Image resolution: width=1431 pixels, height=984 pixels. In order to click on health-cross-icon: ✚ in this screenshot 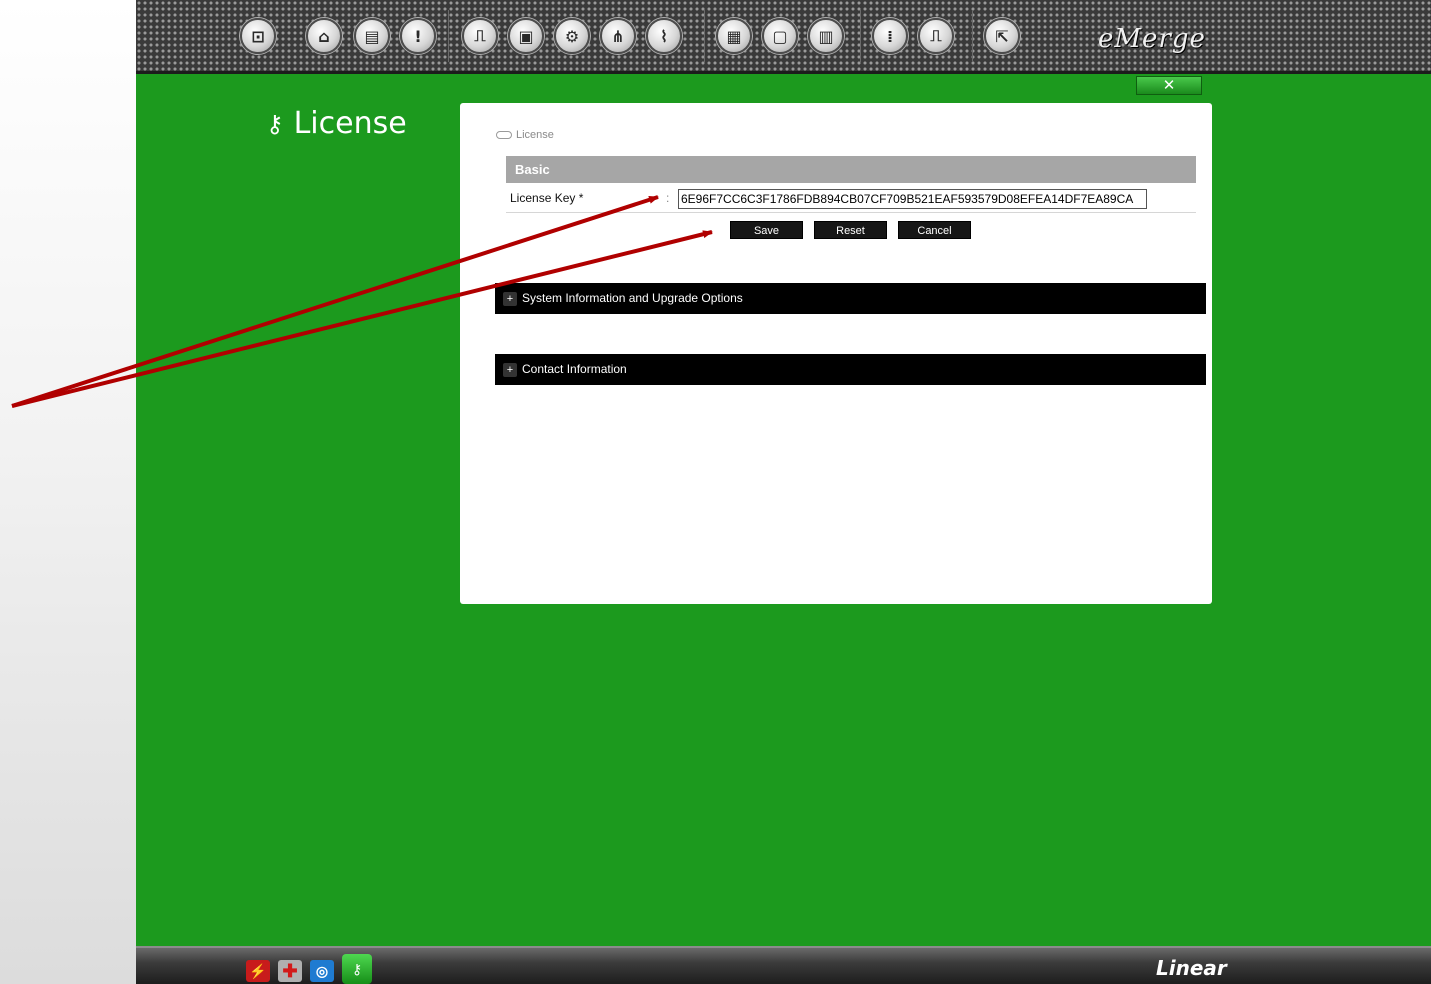, I will do `click(290, 971)`.